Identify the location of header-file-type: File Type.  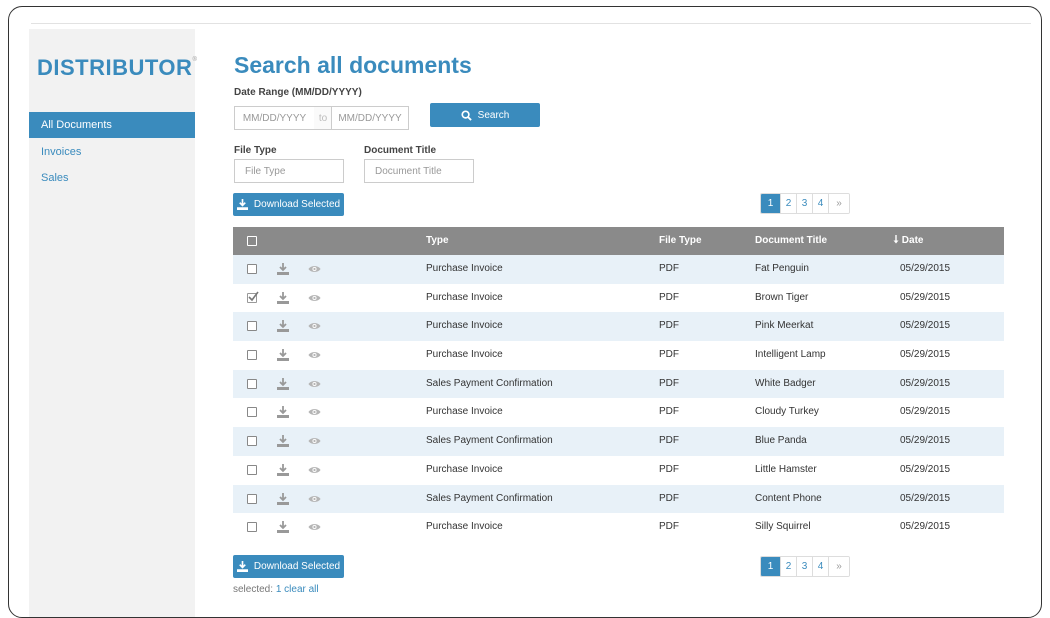
(680, 241).